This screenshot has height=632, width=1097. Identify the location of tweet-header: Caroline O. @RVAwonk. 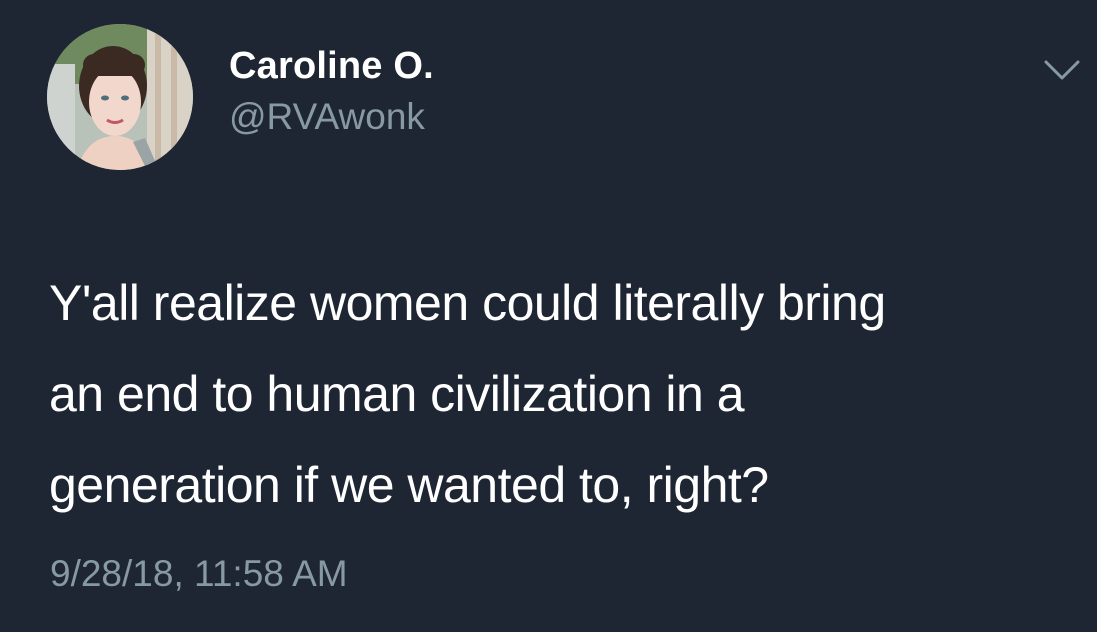
(240, 97).